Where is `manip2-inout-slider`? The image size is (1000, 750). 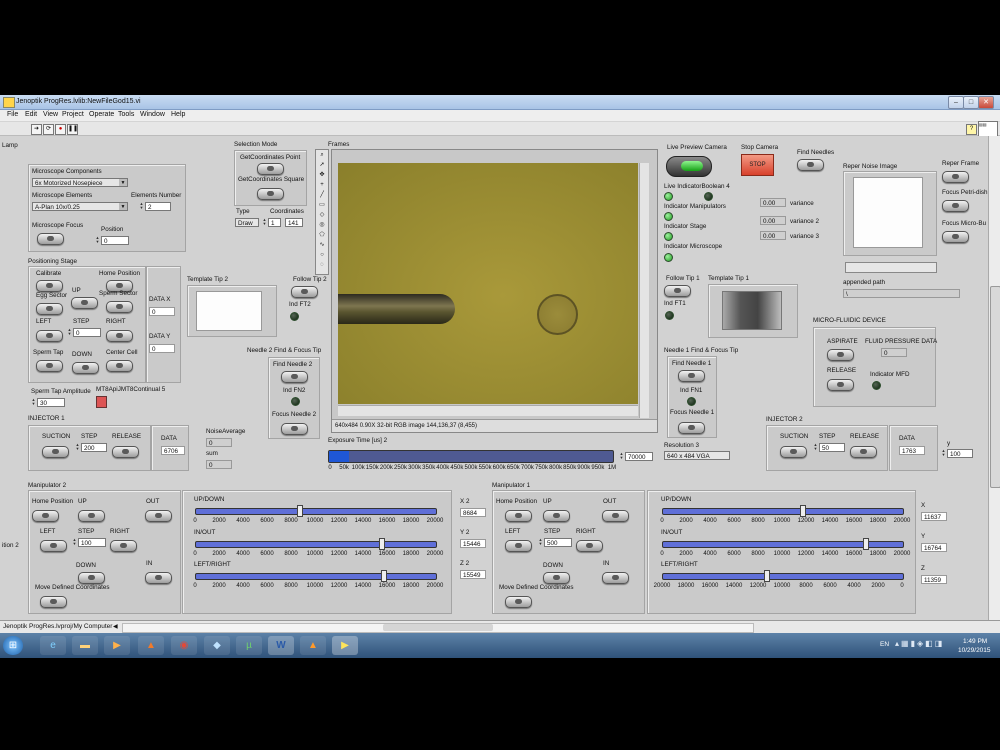 manip2-inout-slider is located at coordinates (316, 544).